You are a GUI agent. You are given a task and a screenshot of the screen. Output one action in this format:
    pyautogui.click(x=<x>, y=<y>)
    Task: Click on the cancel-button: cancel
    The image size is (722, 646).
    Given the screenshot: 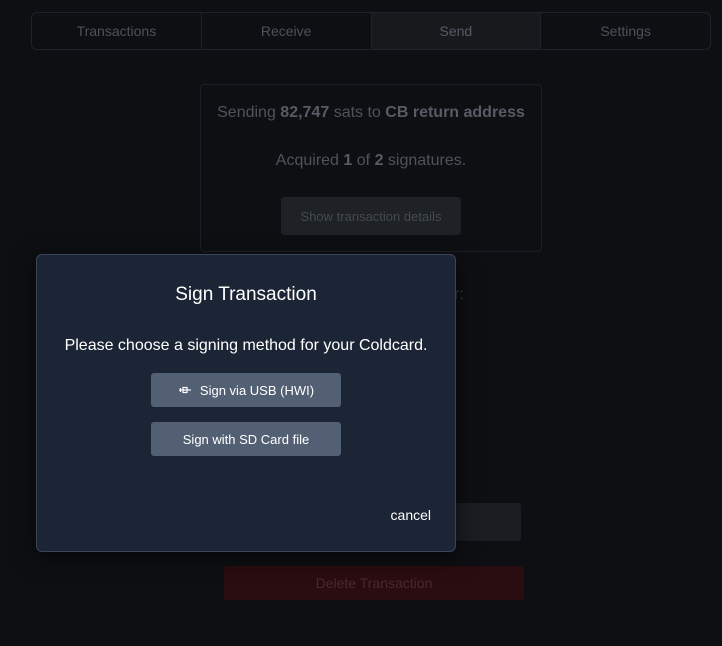 What is the action you would take?
    pyautogui.click(x=411, y=515)
    